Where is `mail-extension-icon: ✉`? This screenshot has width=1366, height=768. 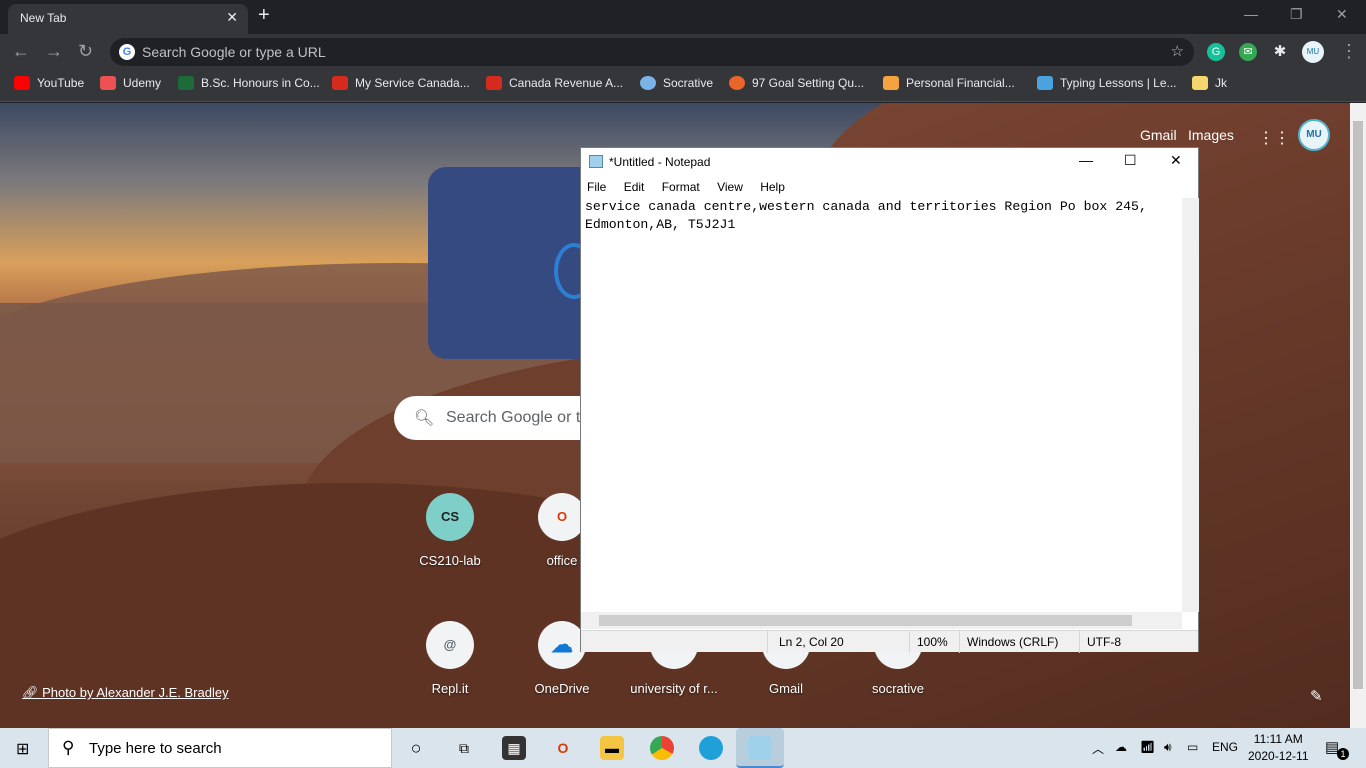 mail-extension-icon: ✉ is located at coordinates (1248, 52).